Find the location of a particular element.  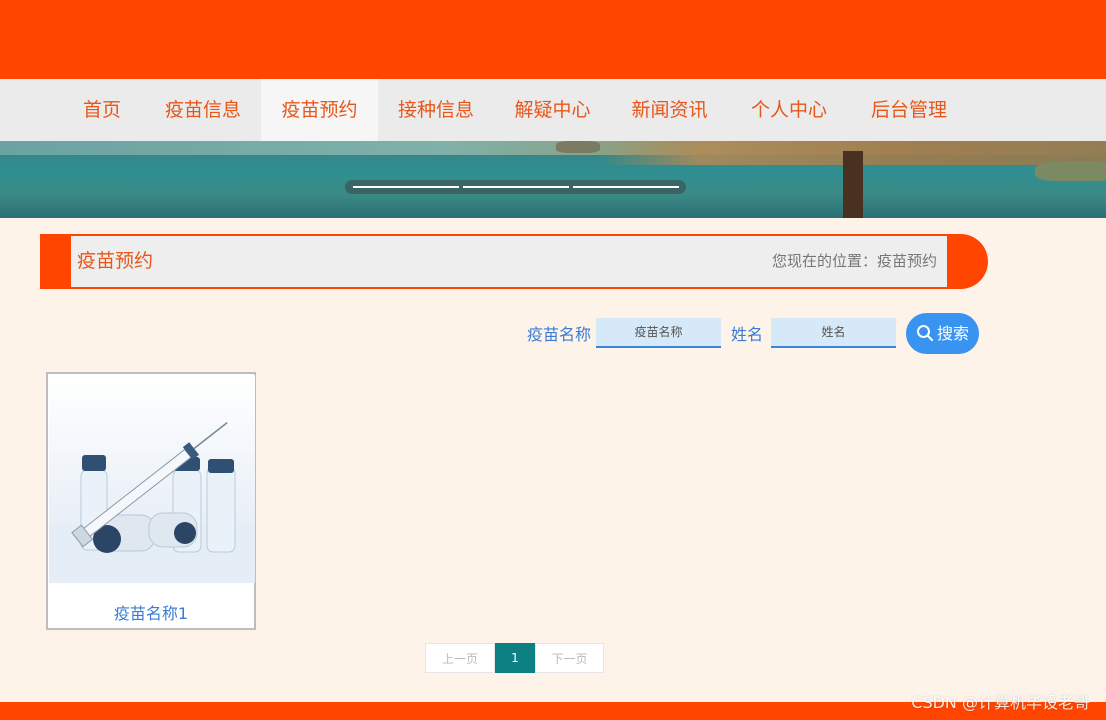

page-number-1: 1 is located at coordinates (515, 658).